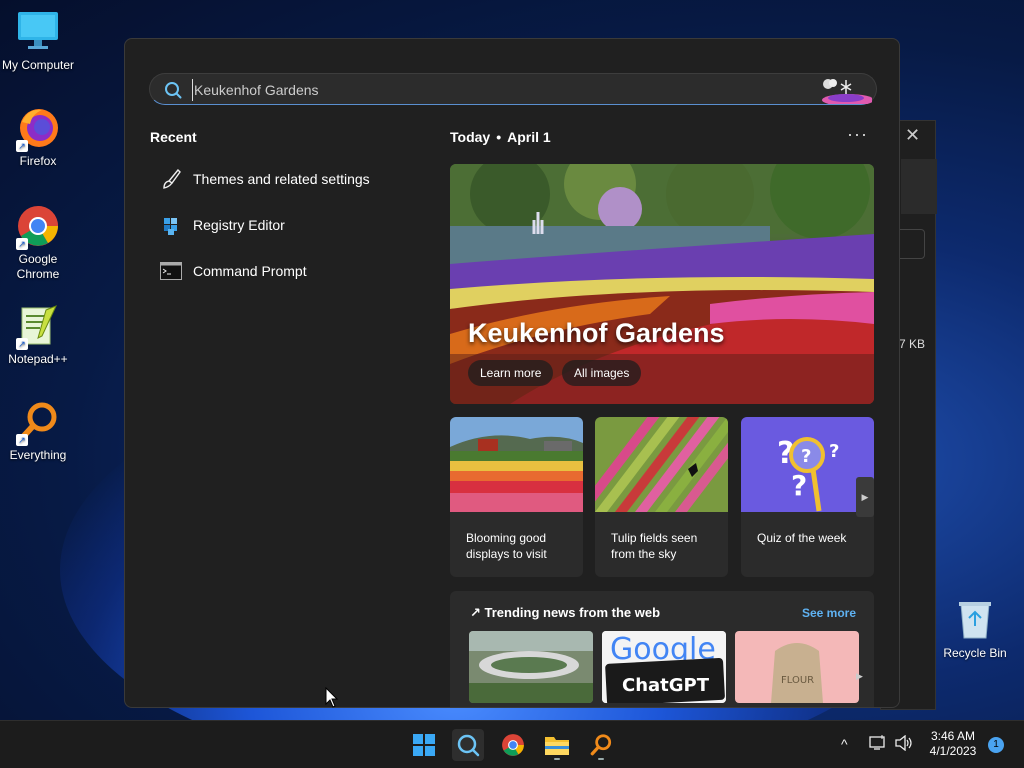 The width and height of the screenshot is (1024, 768). Describe the element at coordinates (844, 744) in the screenshot. I see `tray-overflow-chevron: ^` at that location.